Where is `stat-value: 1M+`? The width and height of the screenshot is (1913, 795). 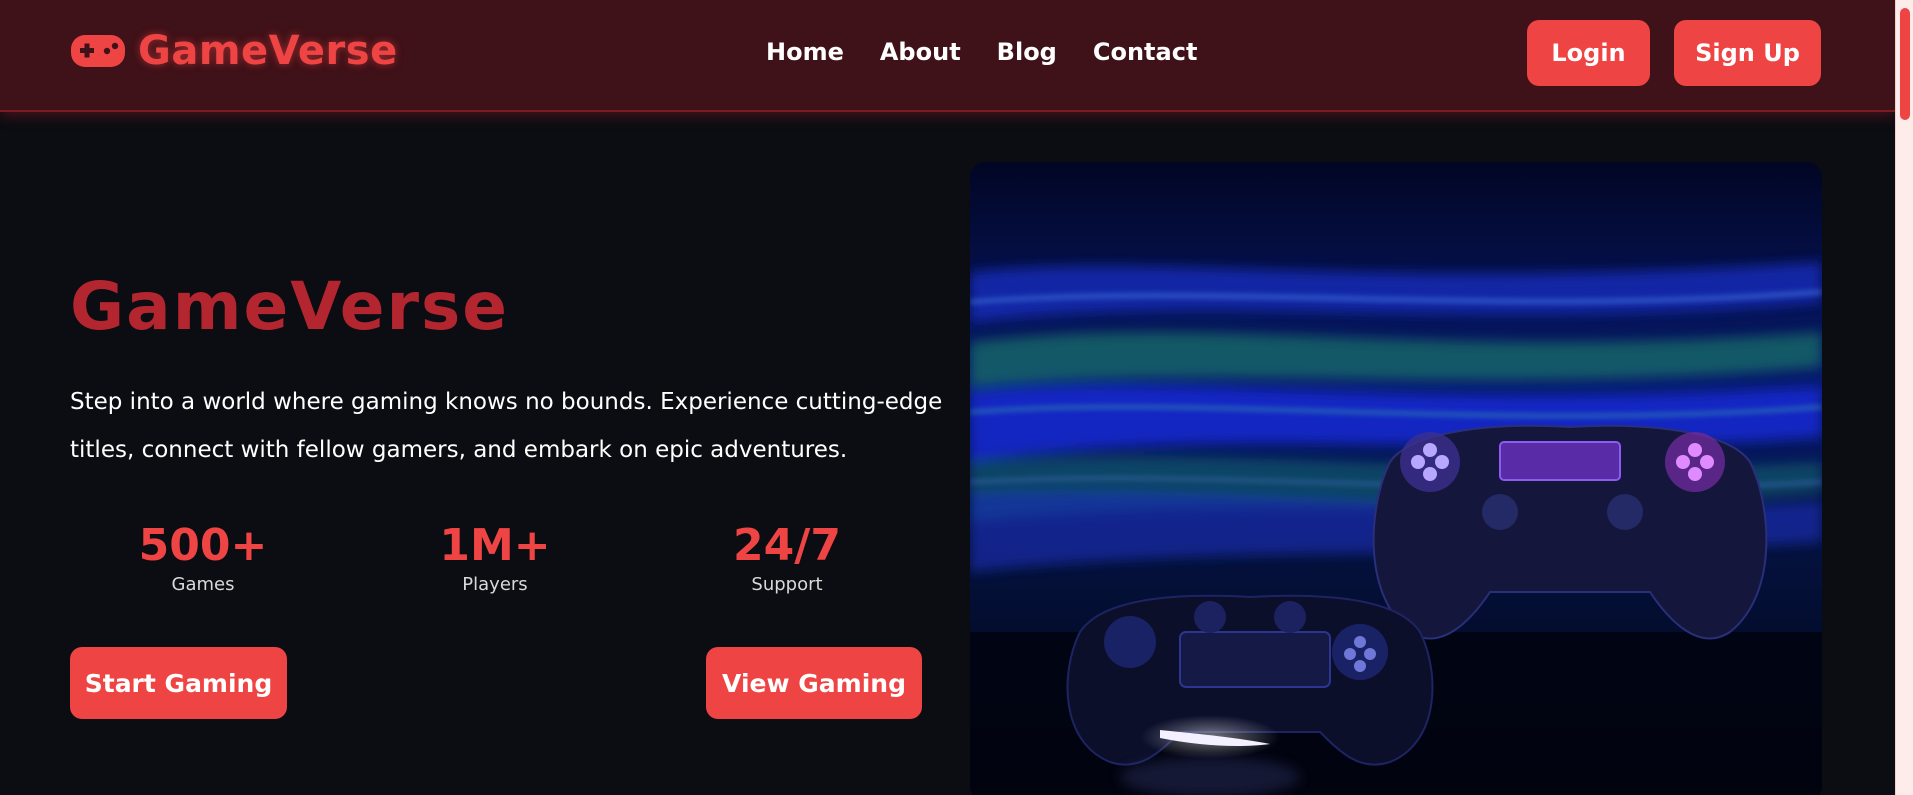 stat-value: 1M+ is located at coordinates (495, 545).